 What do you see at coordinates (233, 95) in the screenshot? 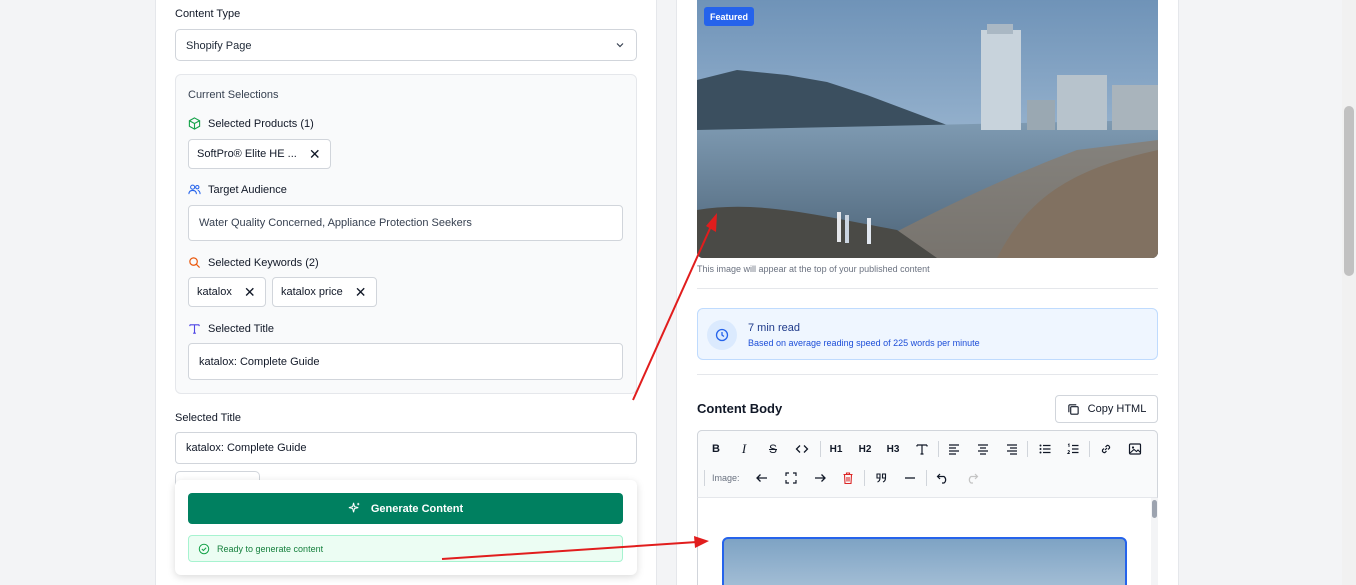
I see `current-selections-title: Current Selections` at bounding box center [233, 95].